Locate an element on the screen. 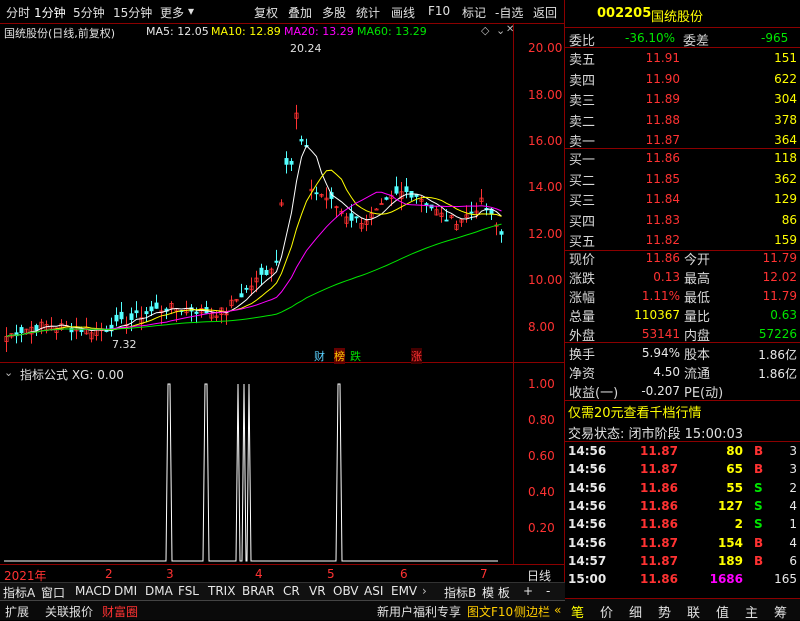  mark-button: 标记 is located at coordinates (474, 12).